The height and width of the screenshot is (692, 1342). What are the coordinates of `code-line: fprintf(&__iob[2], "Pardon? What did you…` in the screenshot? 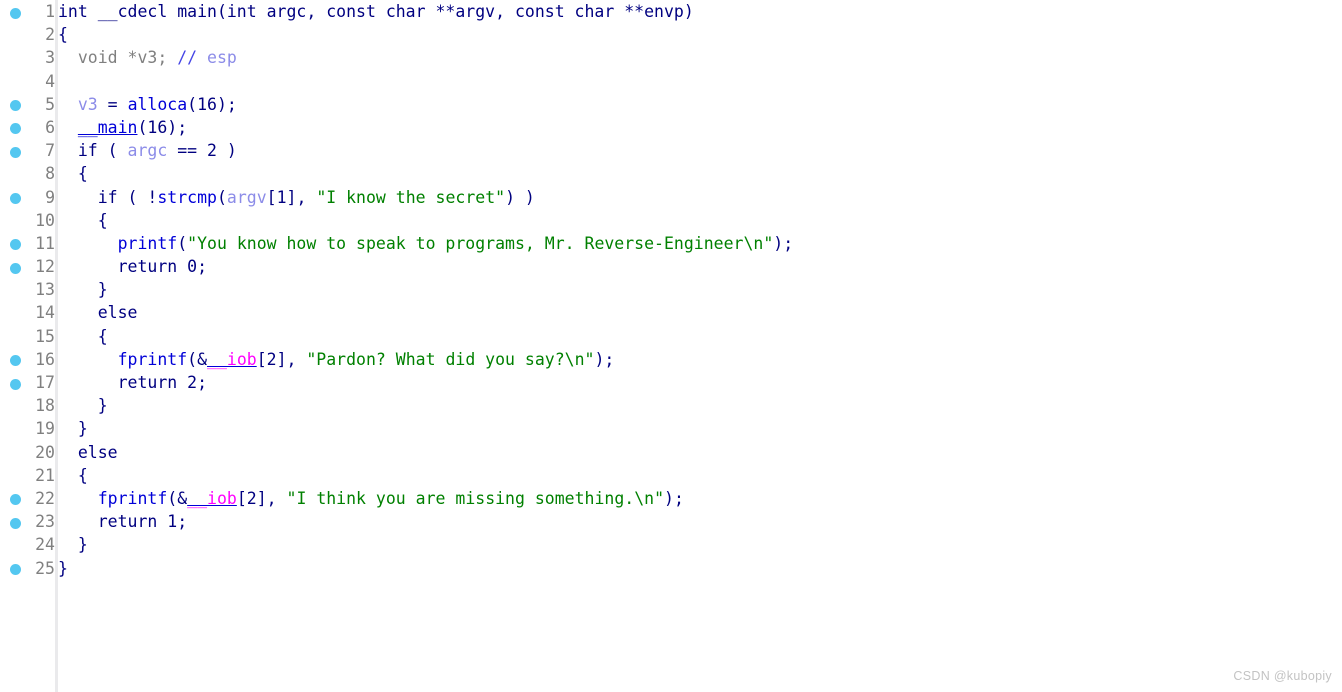 It's located at (700, 359).